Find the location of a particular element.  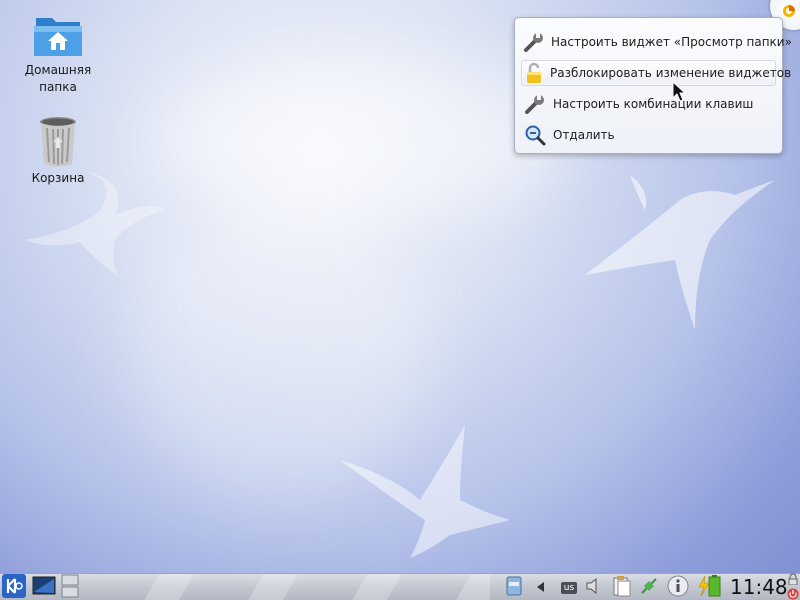

menu-item-zoom-out: Отдалить is located at coordinates (648, 135).